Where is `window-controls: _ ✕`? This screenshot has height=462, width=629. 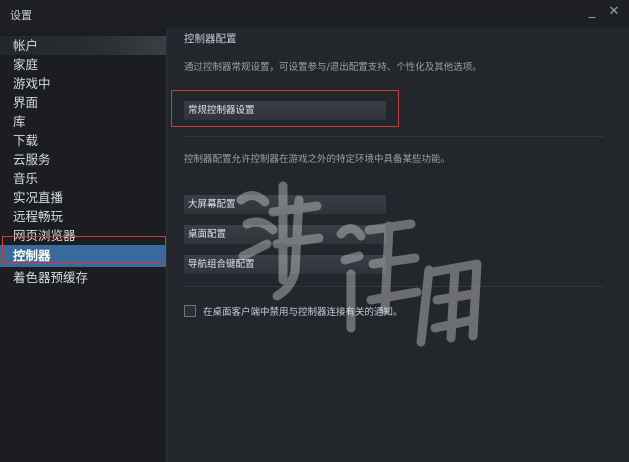
window-controls: _ ✕ is located at coordinates (603, 12).